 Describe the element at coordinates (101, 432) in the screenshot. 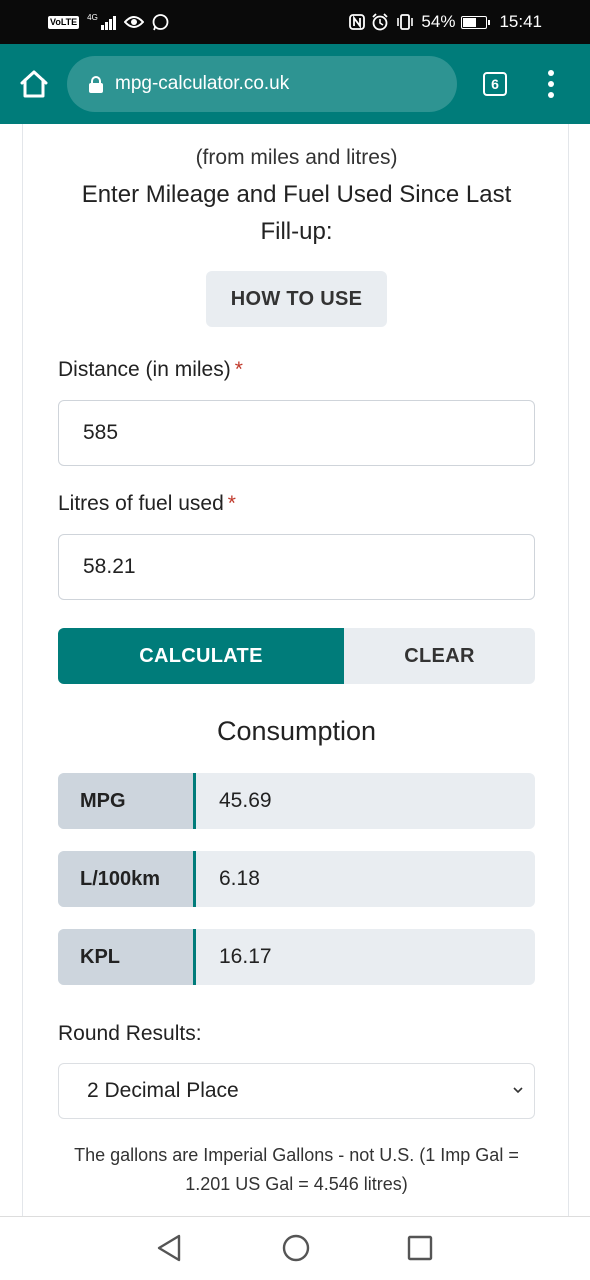

I see `distance-value: 585` at that location.